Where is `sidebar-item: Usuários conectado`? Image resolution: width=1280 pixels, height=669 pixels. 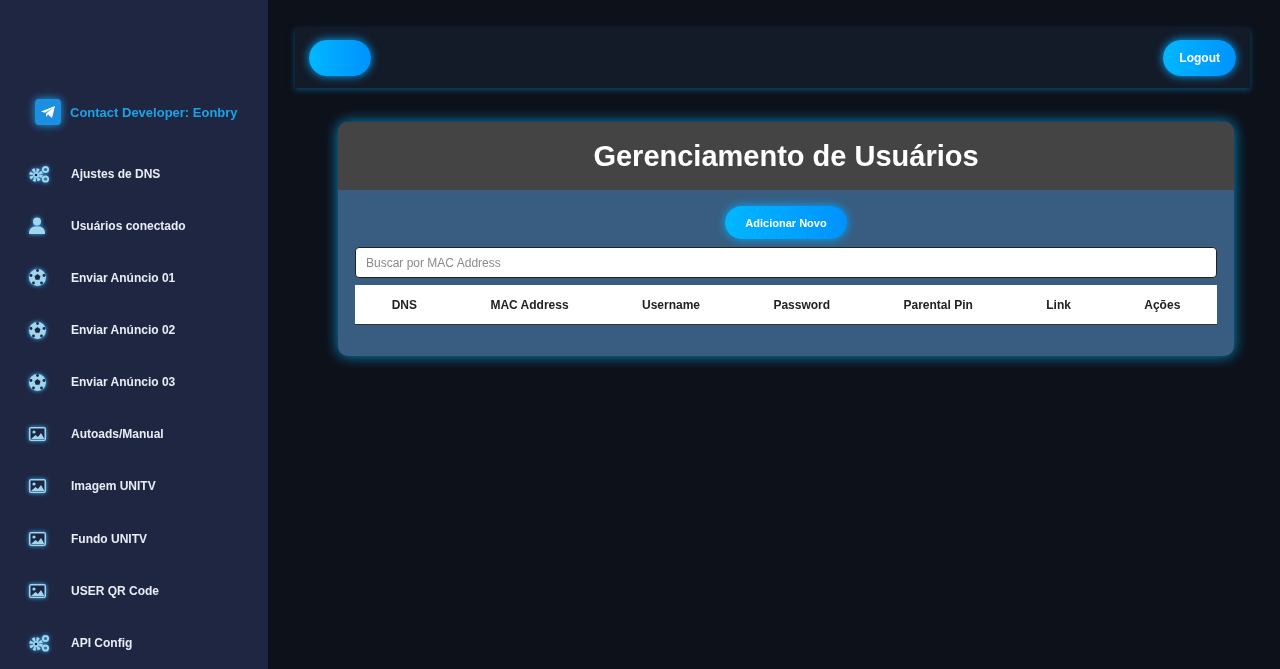 sidebar-item: Usuários conectado is located at coordinates (134, 225).